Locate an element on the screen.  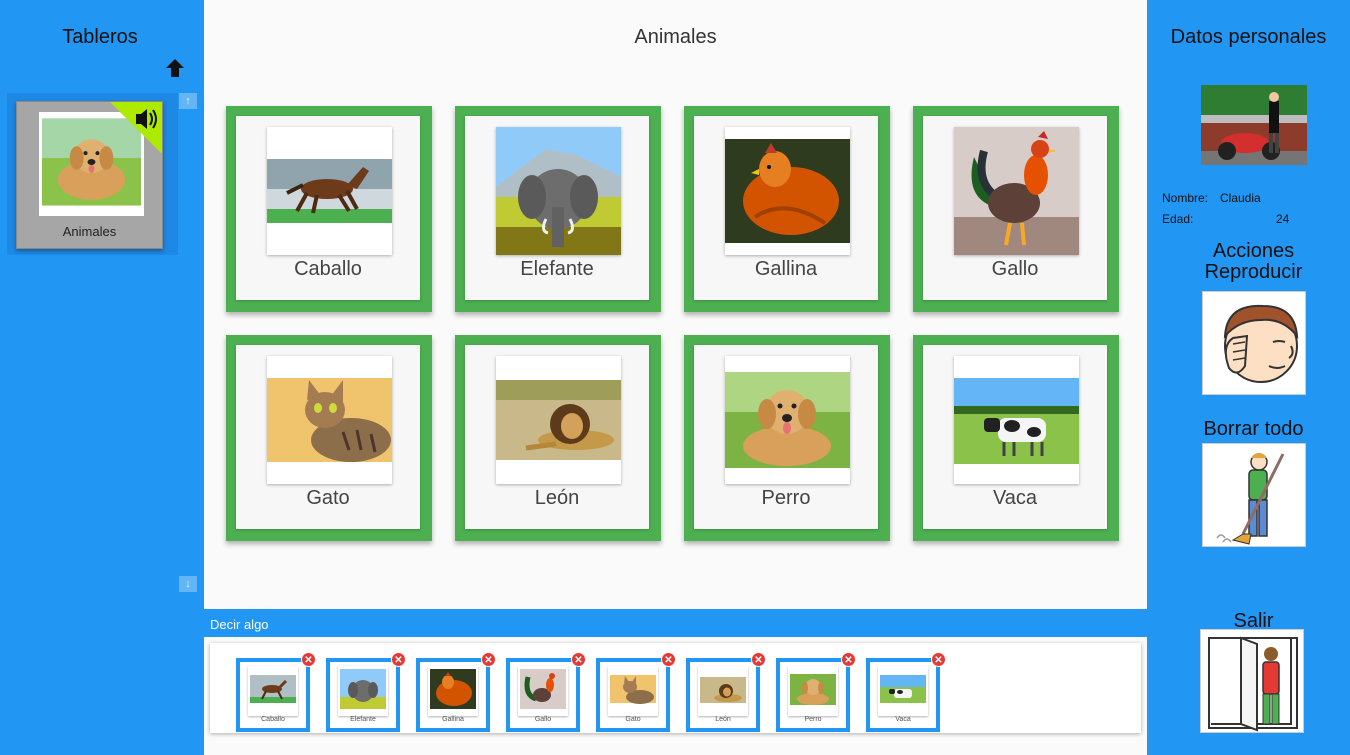
age-value: 24 is located at coordinates (1283, 219).